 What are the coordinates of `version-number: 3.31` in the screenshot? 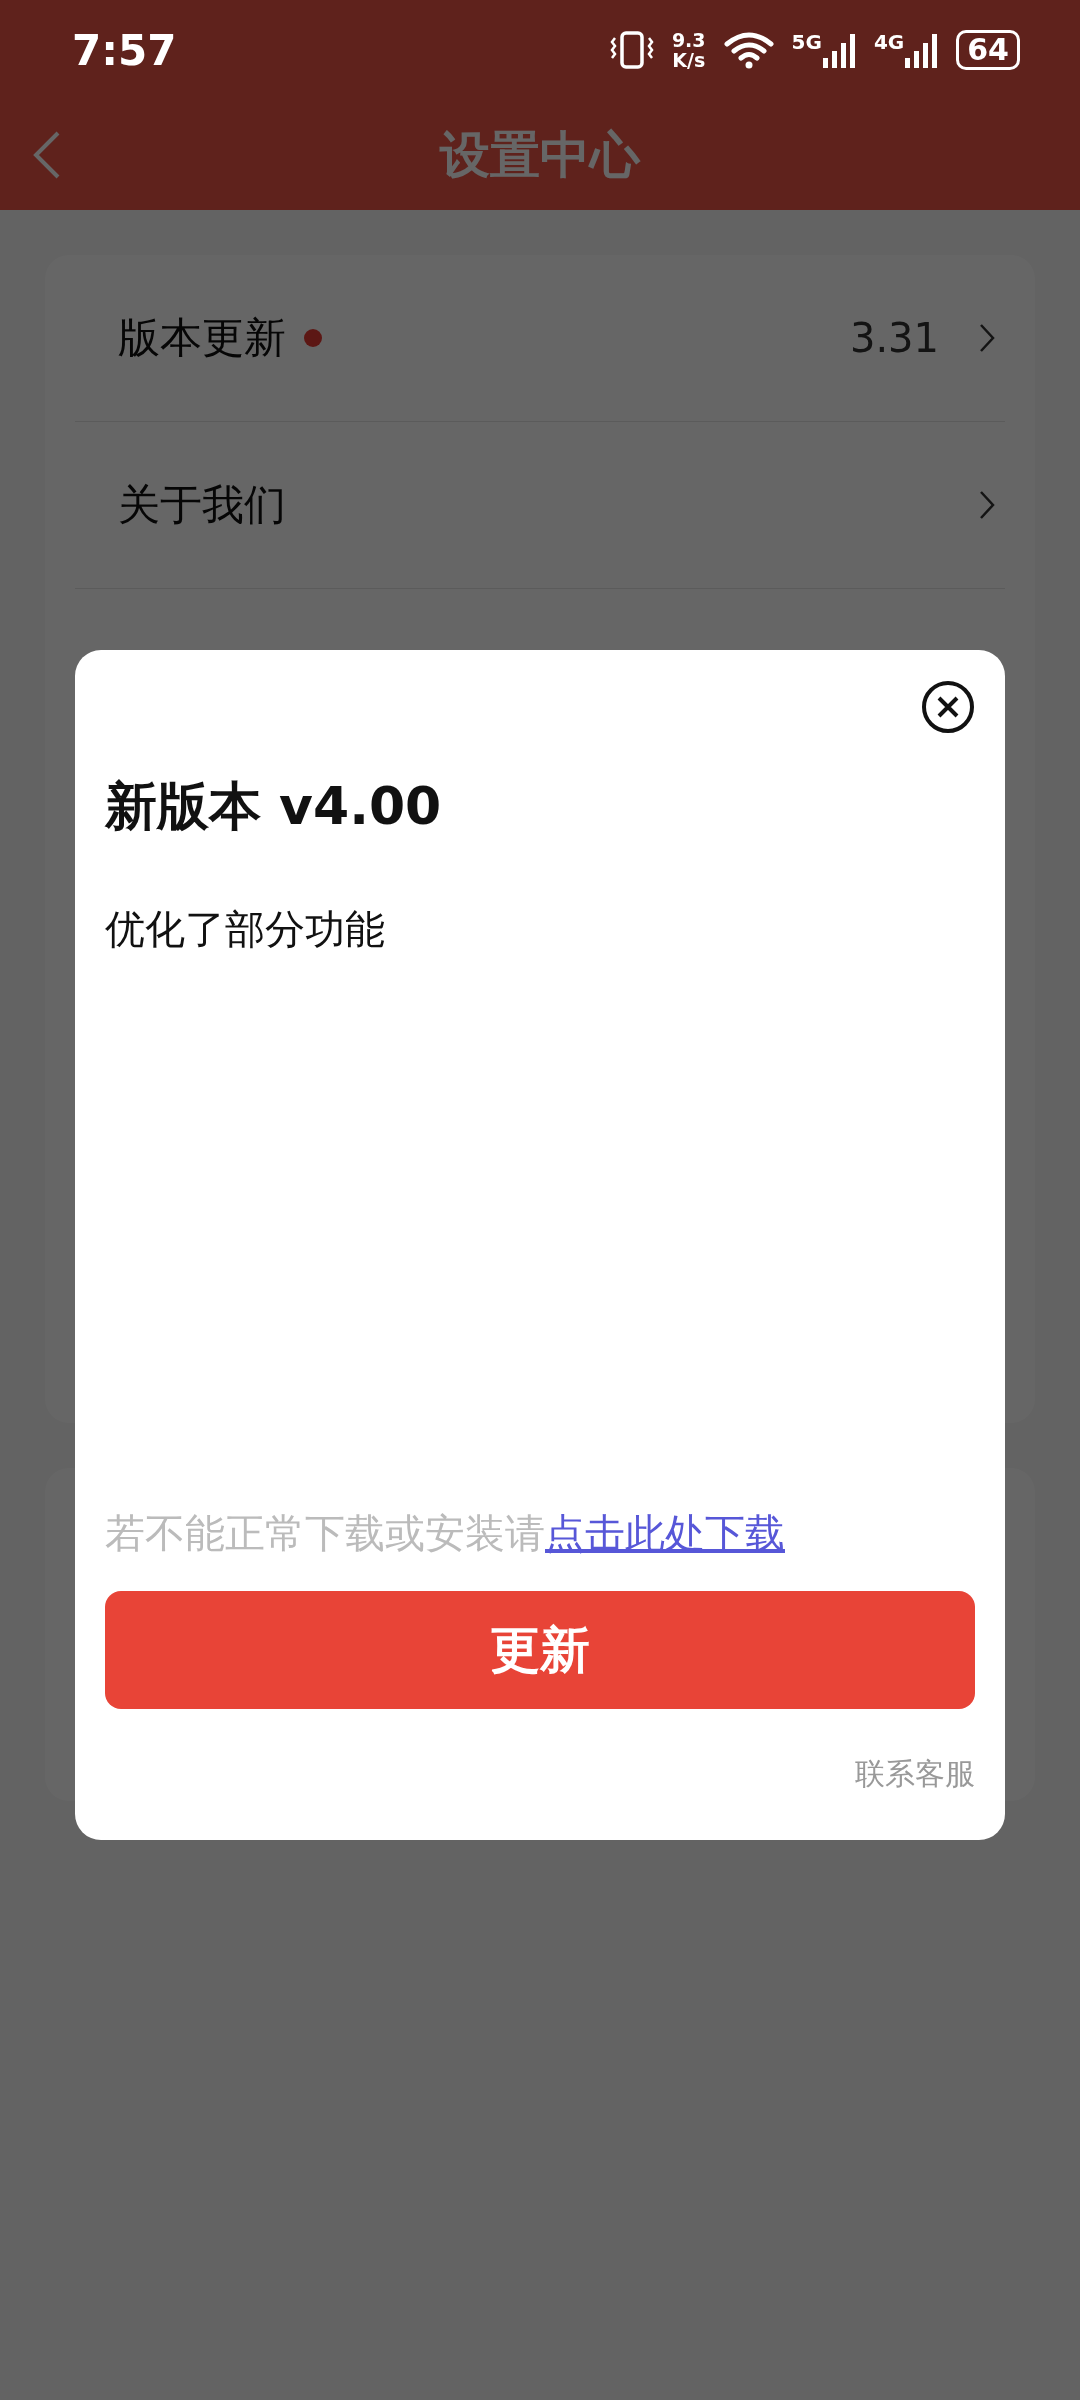 It's located at (894, 338).